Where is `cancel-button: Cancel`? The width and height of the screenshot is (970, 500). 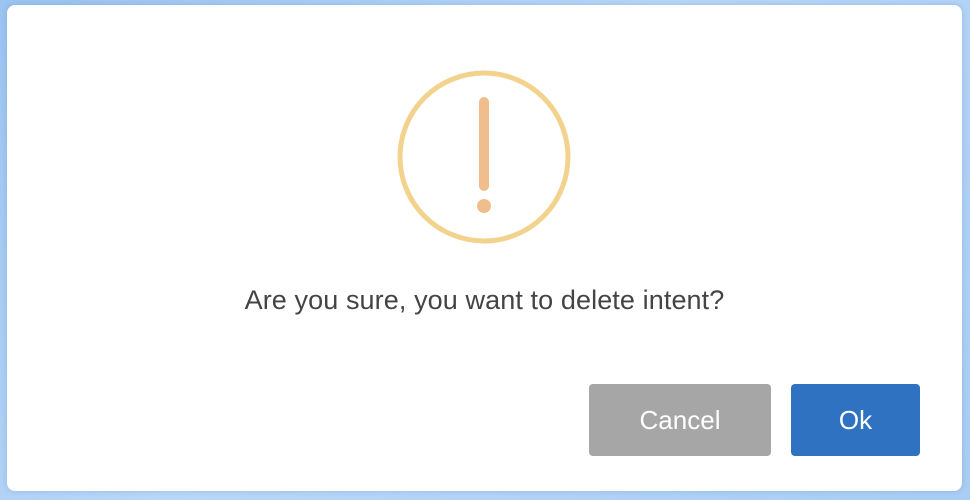
cancel-button: Cancel is located at coordinates (680, 420).